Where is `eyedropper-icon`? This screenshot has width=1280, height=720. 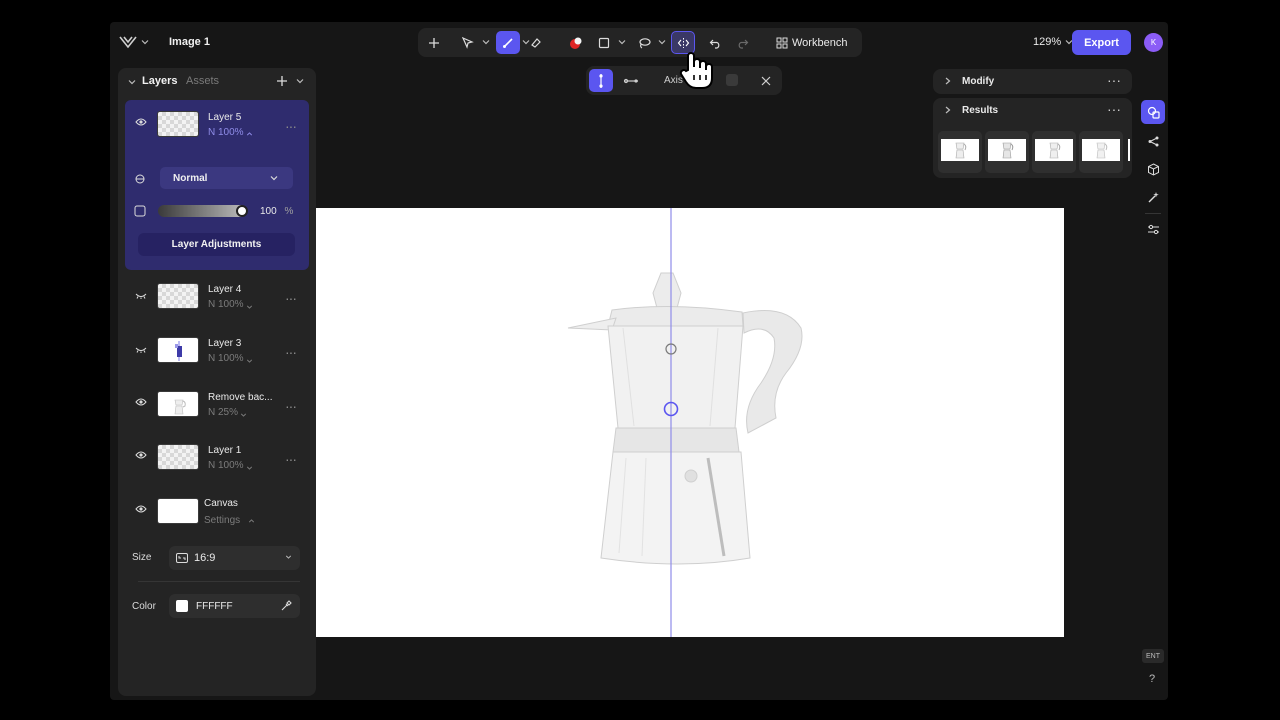
eyedropper-icon is located at coordinates (286, 606).